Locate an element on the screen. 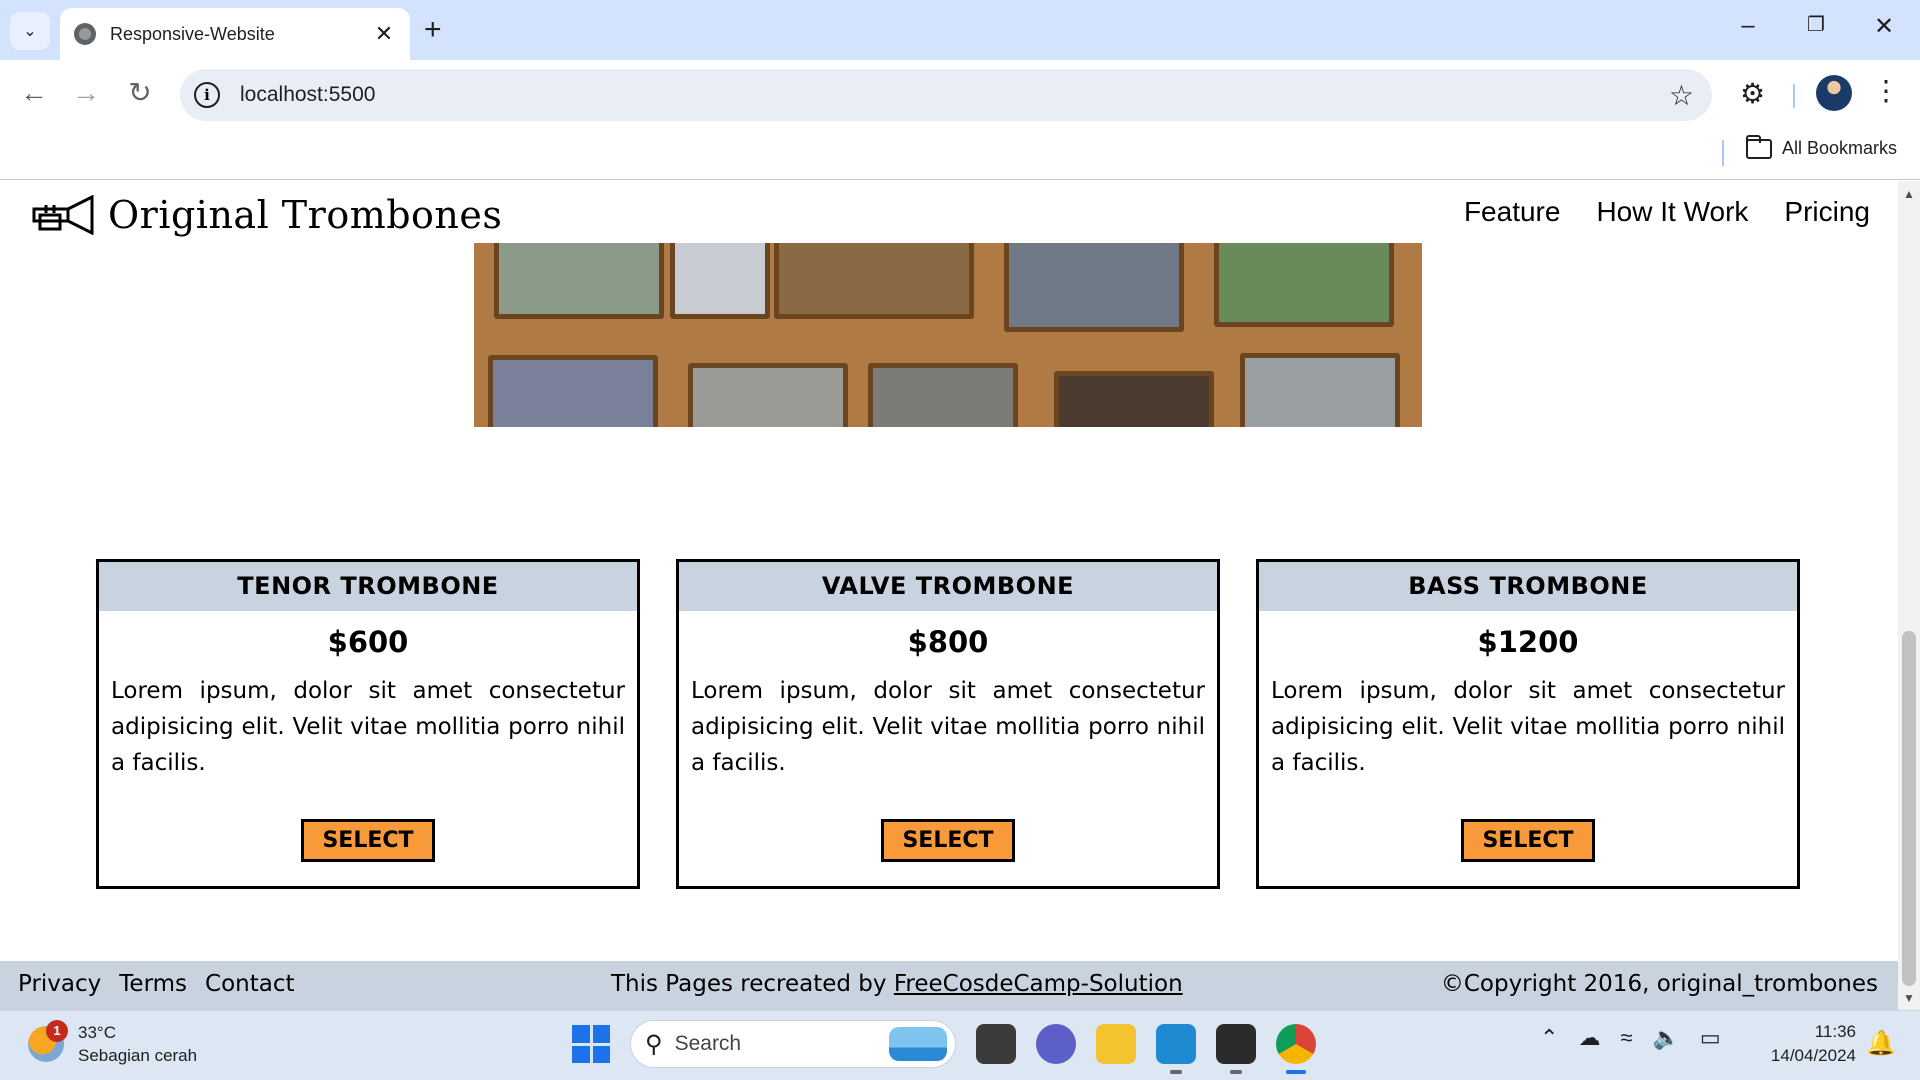 This screenshot has height=1080, width=1920. volume-icon: 🔈 is located at coordinates (1666, 1038).